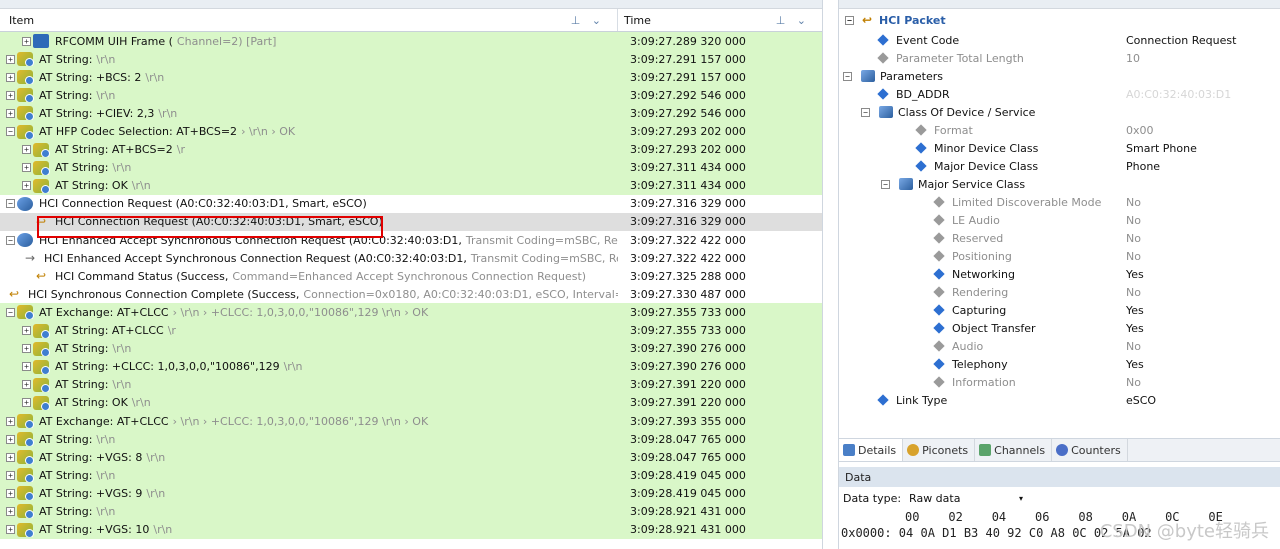  I want to click on tab-details: Details, so click(871, 450).